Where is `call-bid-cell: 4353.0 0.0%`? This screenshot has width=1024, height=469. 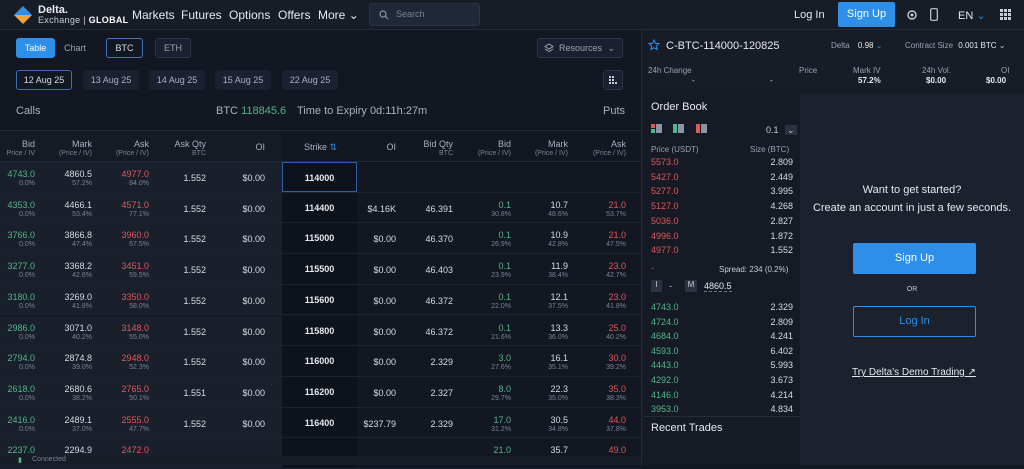
call-bid-cell: 4353.0 0.0% is located at coordinates (21, 210).